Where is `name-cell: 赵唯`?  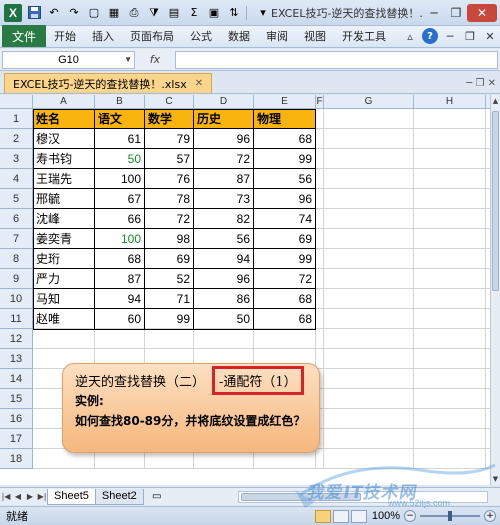
name-cell: 赵唯 is located at coordinates (64, 319).